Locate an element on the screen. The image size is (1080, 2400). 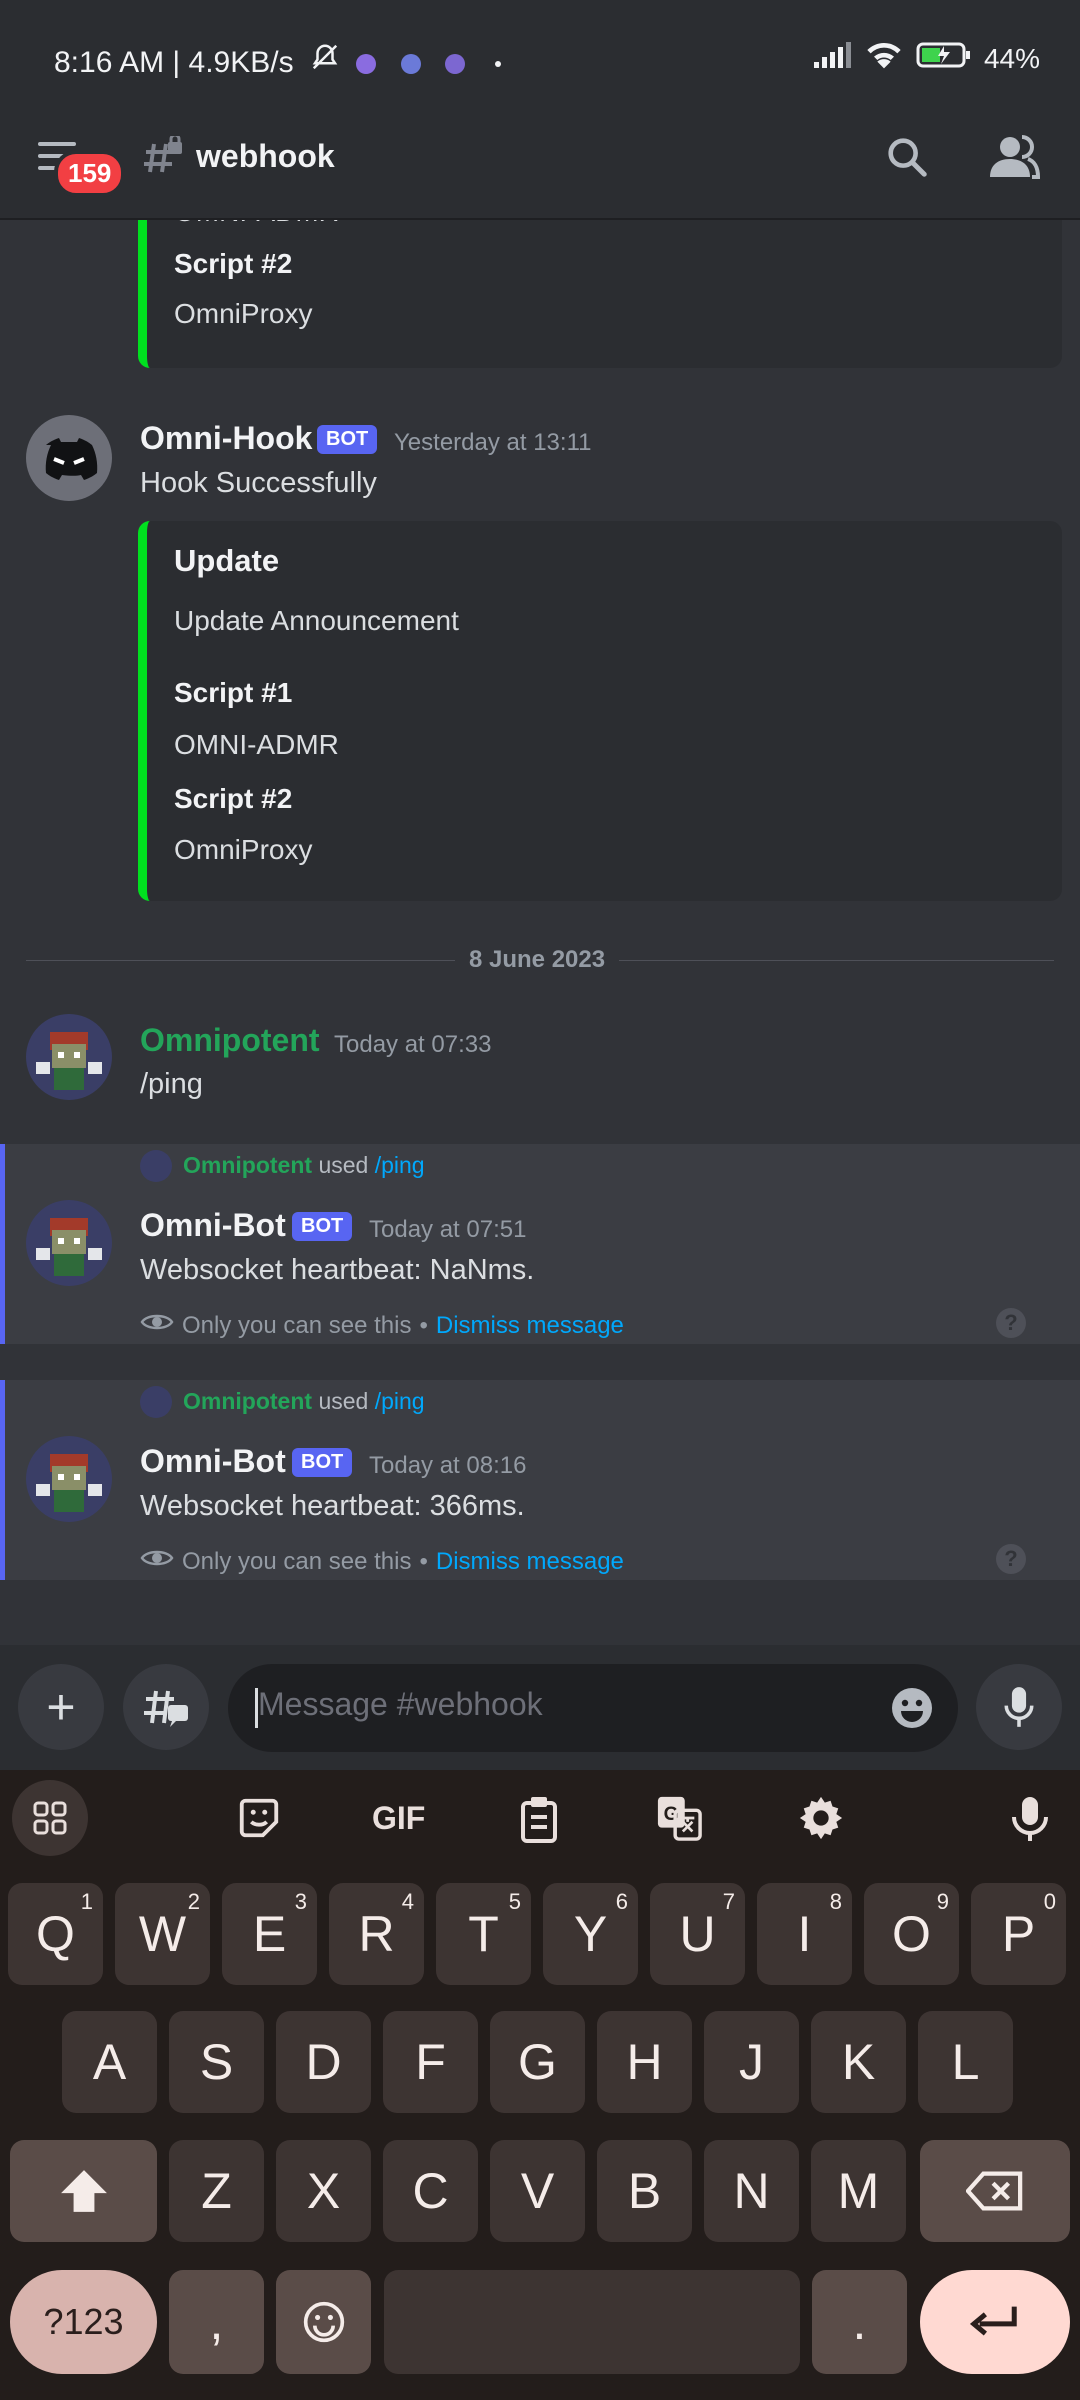
message-input: Message #webhook is located at coordinates (593, 1708).